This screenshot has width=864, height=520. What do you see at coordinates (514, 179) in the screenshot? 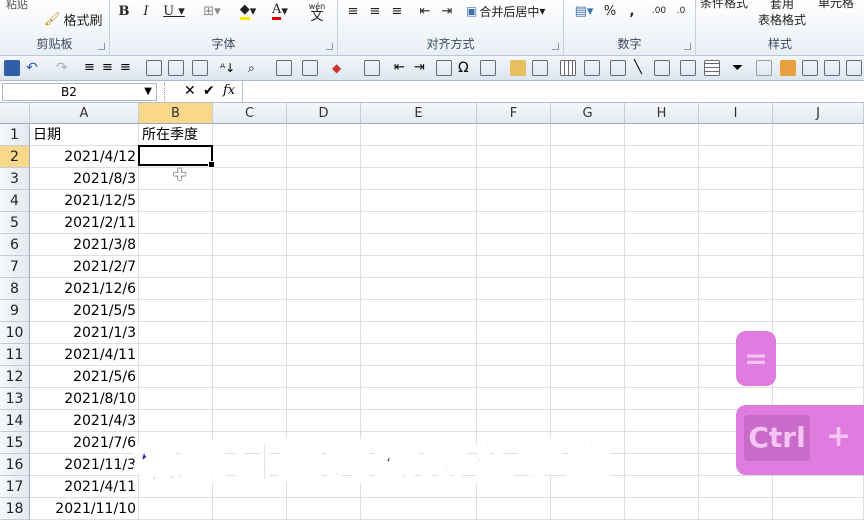
I see `cell-f3` at bounding box center [514, 179].